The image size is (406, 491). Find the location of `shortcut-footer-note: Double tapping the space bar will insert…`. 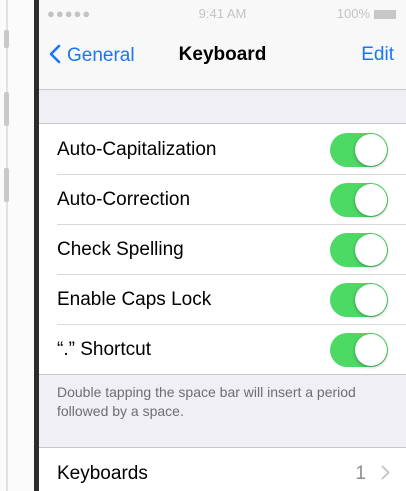

shortcut-footer-note: Double tapping the space bar will insert… is located at coordinates (206, 401).